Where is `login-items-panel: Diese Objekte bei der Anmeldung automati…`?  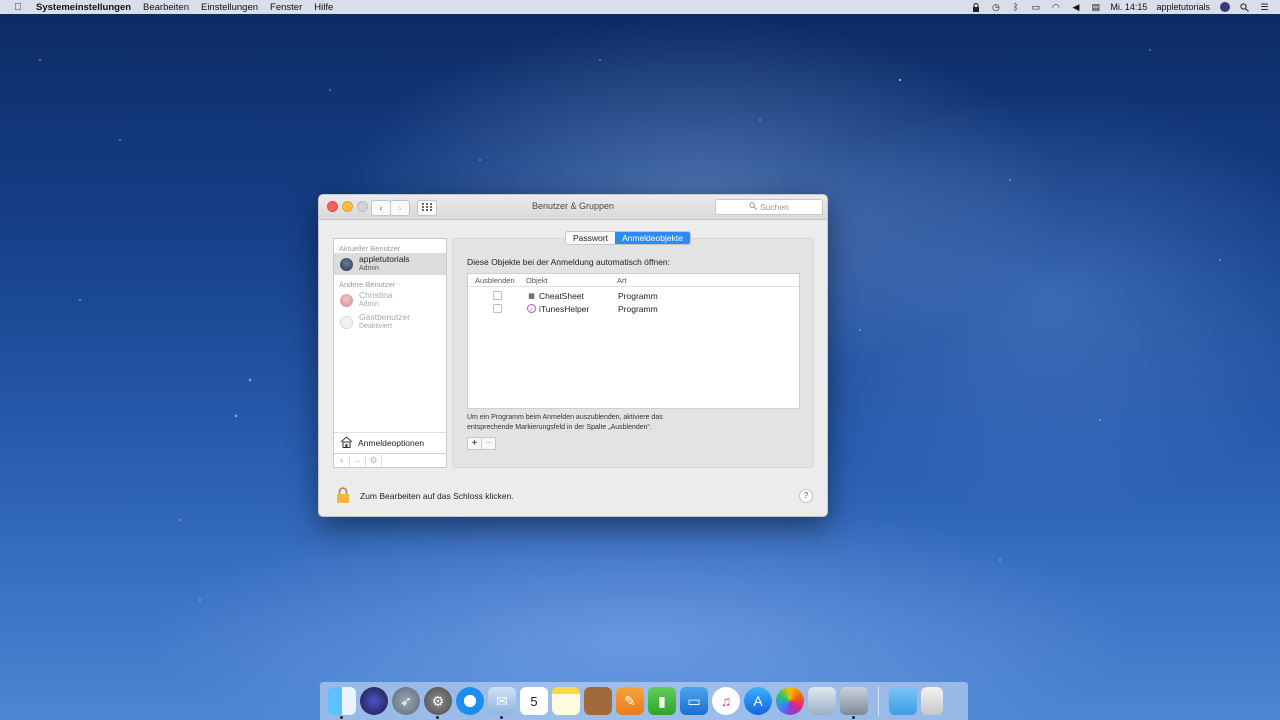 login-items-panel: Diese Objekte bei der Anmeldung automati… is located at coordinates (633, 353).